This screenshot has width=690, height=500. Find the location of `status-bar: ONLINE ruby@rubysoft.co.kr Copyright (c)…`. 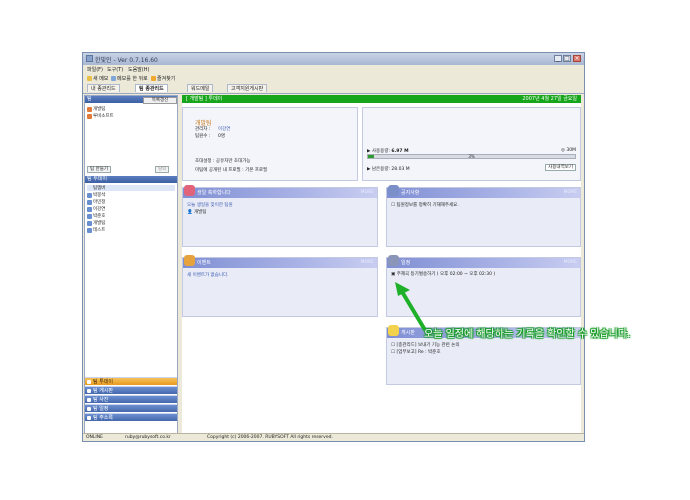

status-bar: ONLINE ruby@rubysoft.co.kr Copyright (c)… is located at coordinates (333, 437).